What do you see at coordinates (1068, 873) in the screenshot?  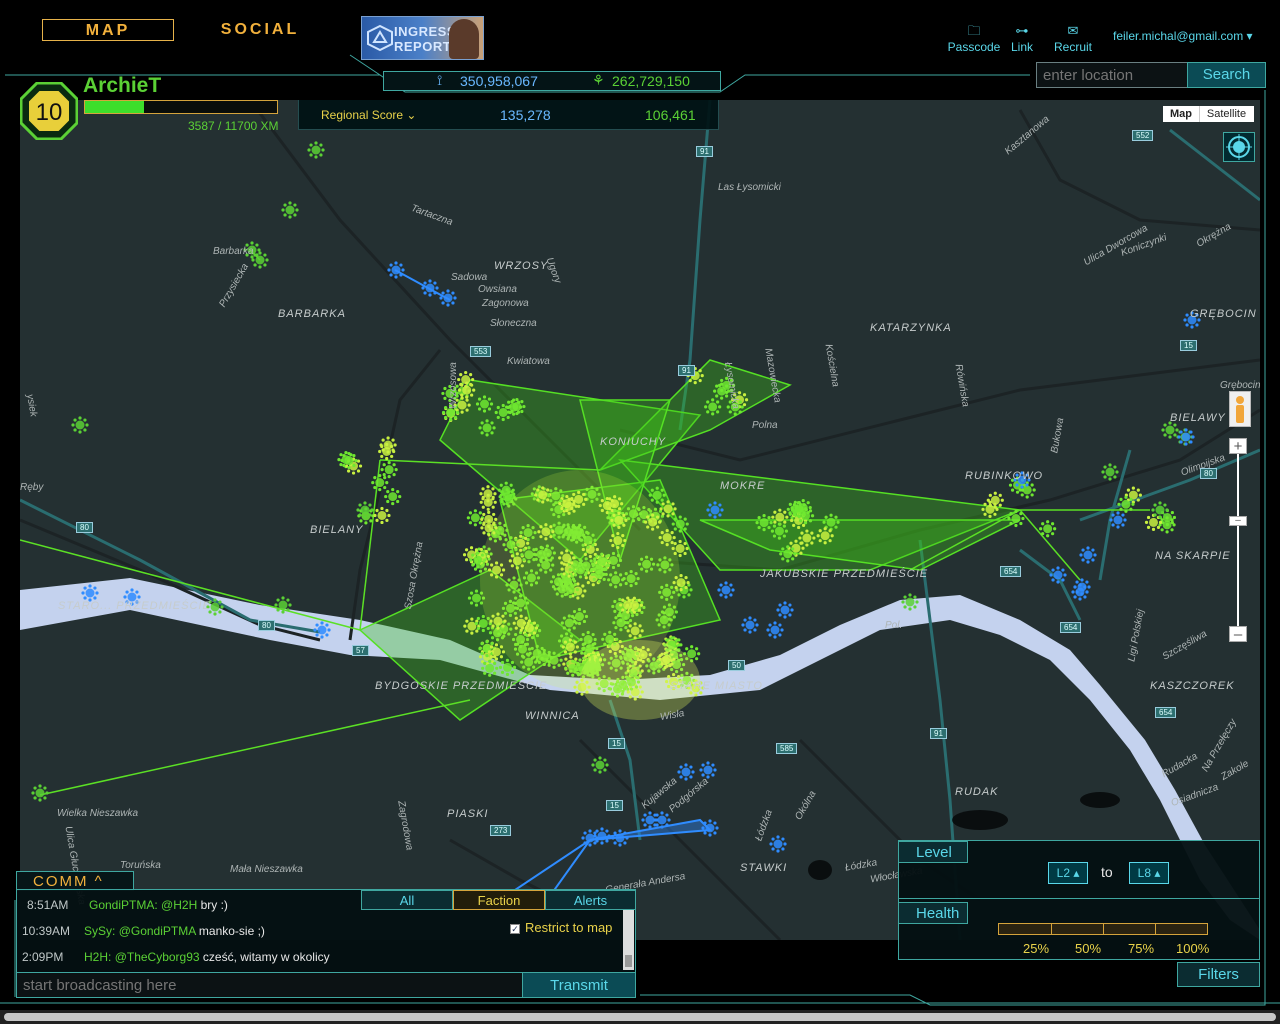 I see `level-from-select: L2 ▴` at bounding box center [1068, 873].